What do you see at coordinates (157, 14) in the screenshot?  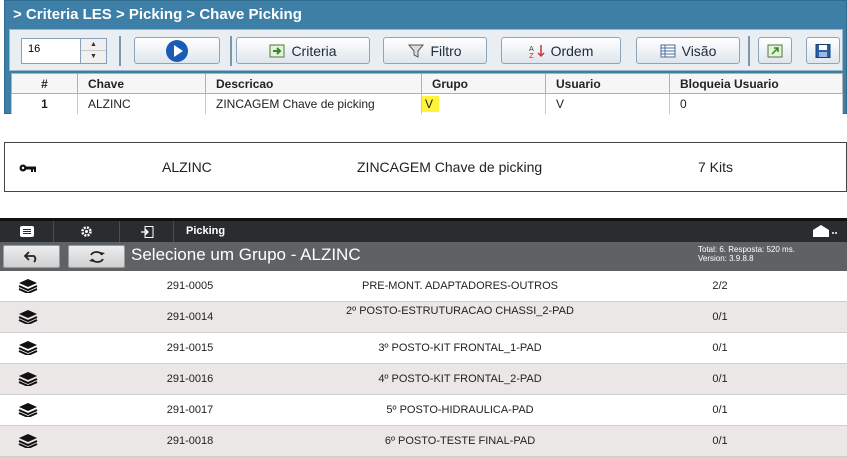 I see `breadcrumb: > Criteria LES > Picking > Chave Picking` at bounding box center [157, 14].